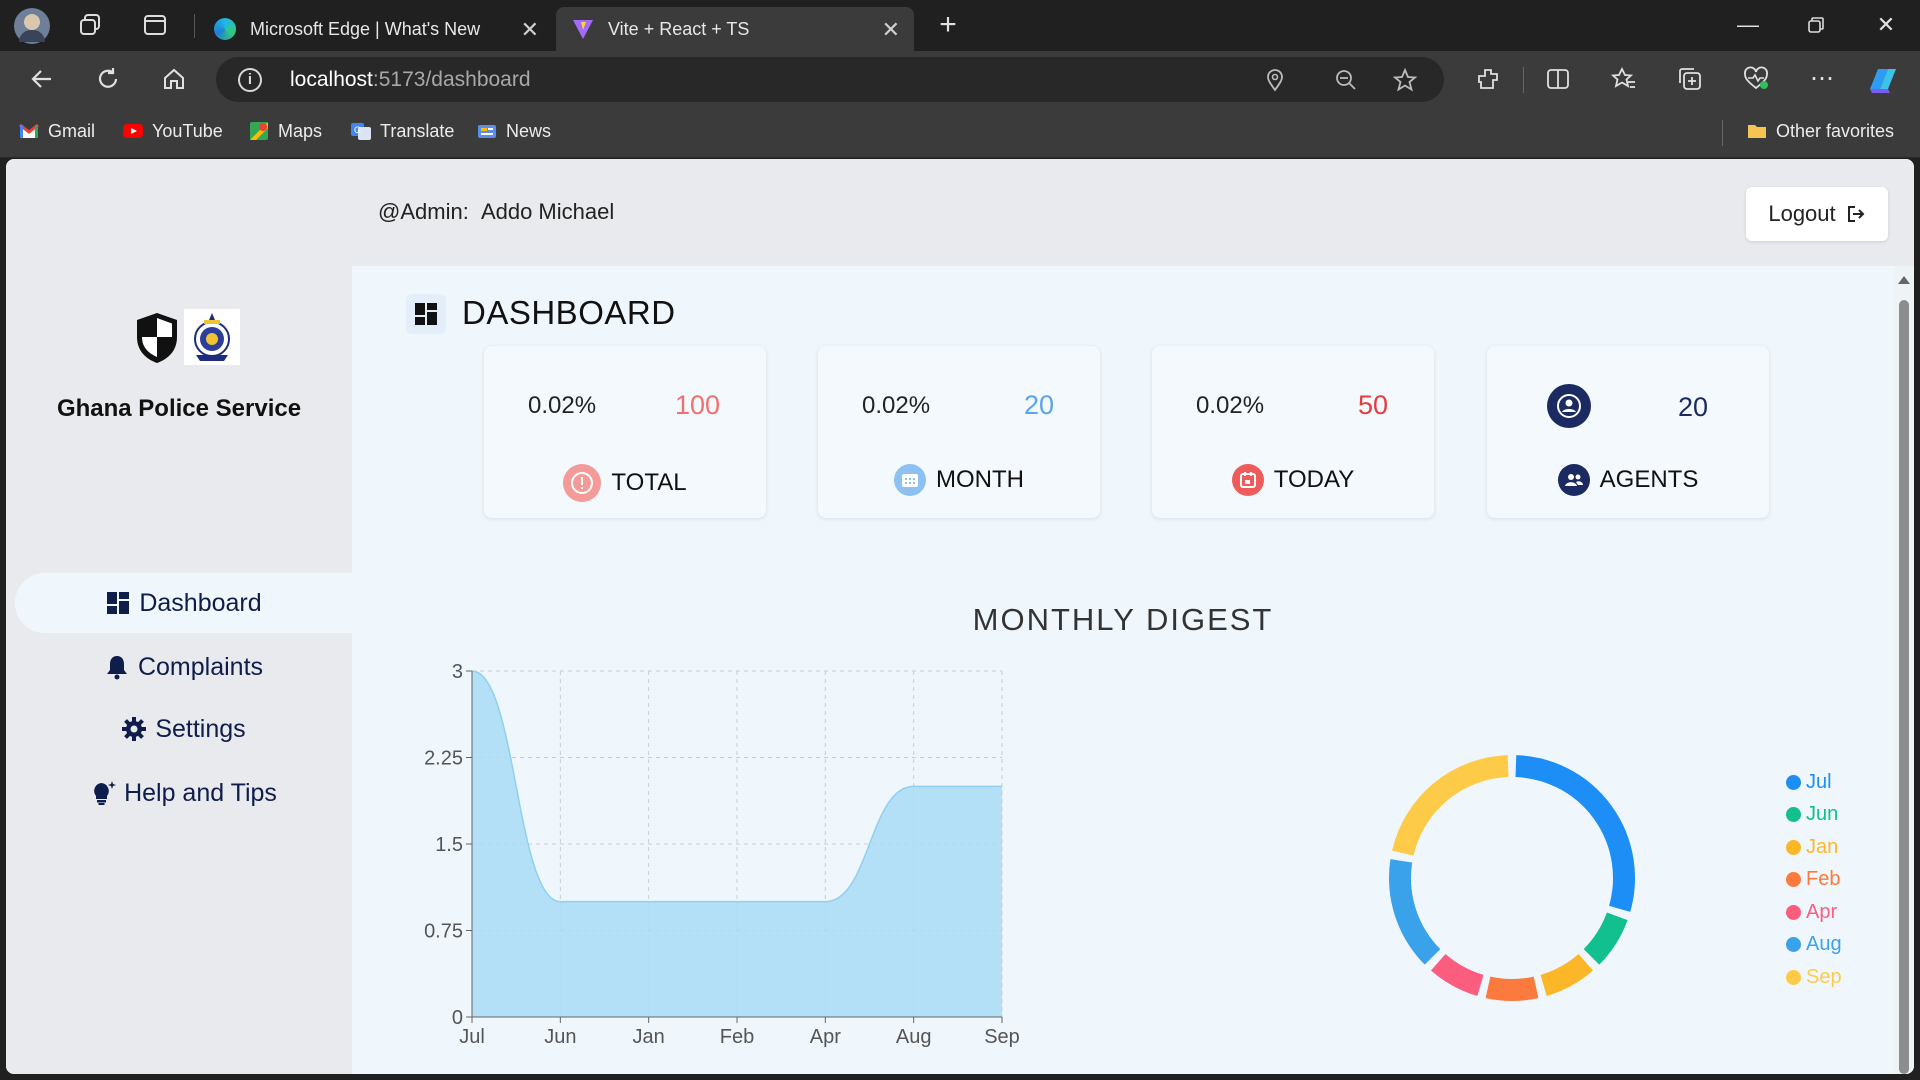 The width and height of the screenshot is (1920, 1080). I want to click on dashboard-heading-icon, so click(426, 314).